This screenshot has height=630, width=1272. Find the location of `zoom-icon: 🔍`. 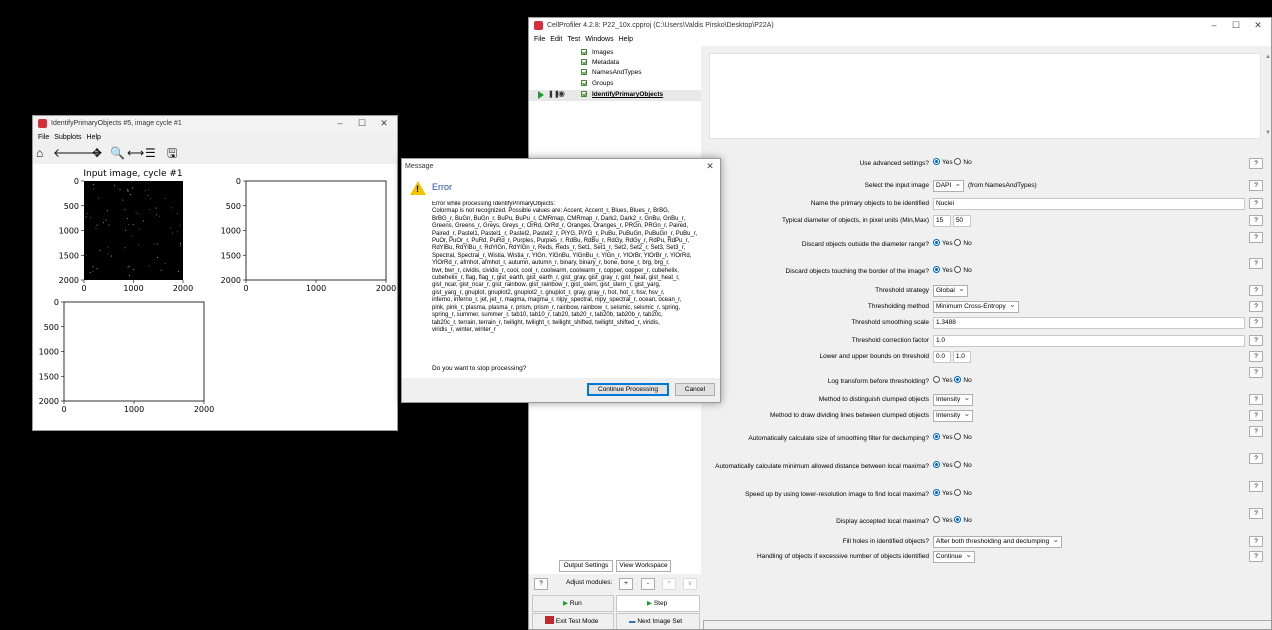

zoom-icon: 🔍 is located at coordinates (117, 153).